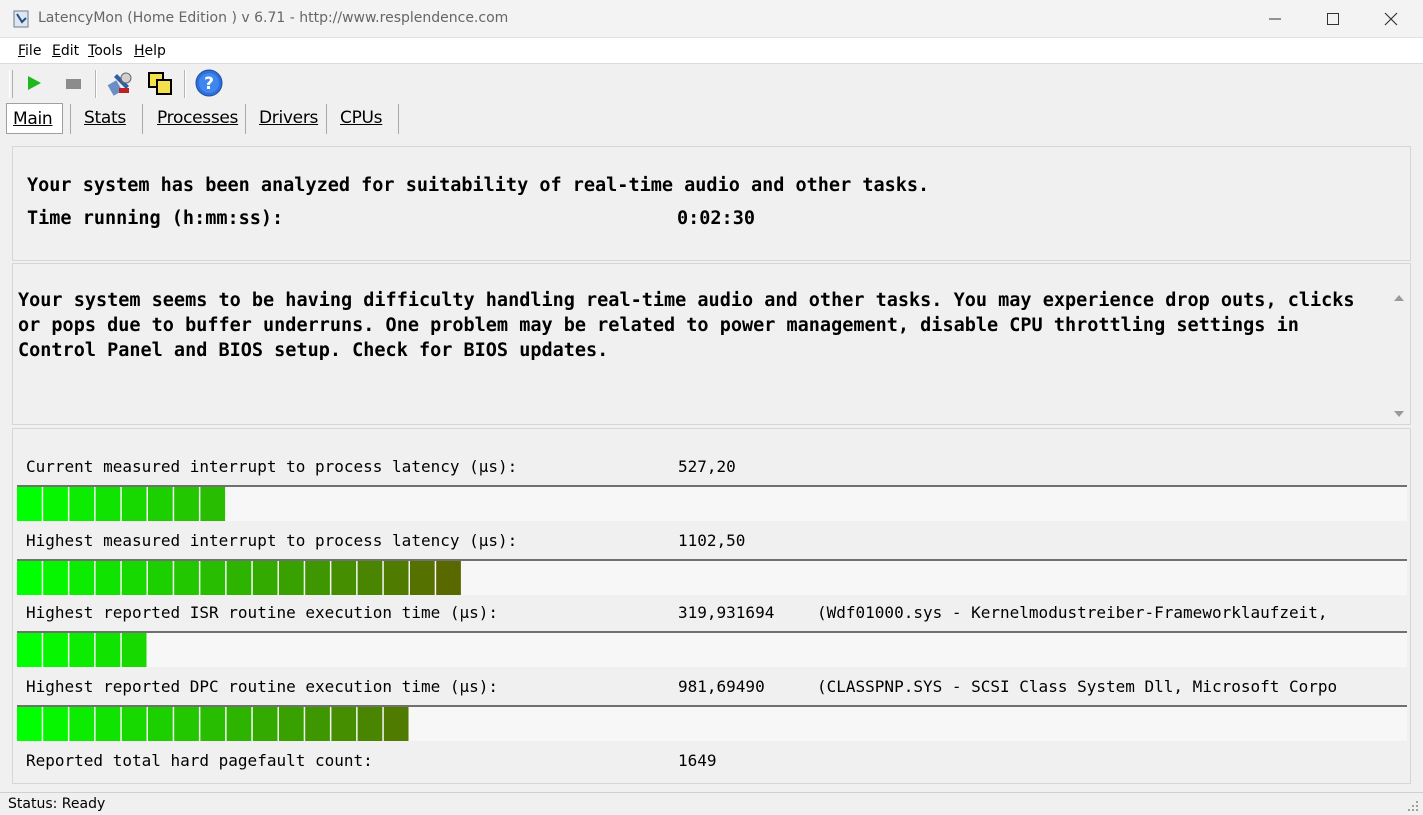 This screenshot has height=815, width=1423. I want to click on tools-icon, so click(119, 84).